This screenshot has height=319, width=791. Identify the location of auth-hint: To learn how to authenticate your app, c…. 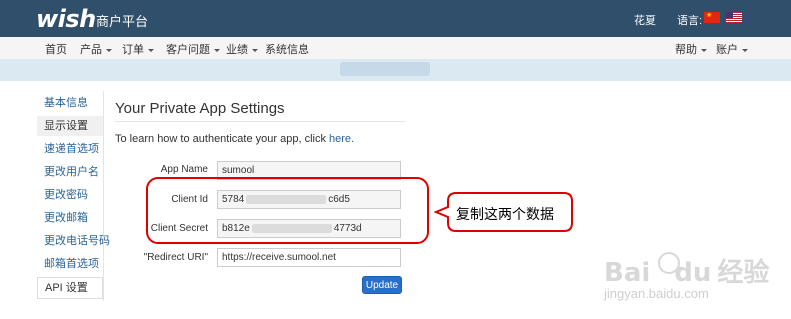
(235, 139).